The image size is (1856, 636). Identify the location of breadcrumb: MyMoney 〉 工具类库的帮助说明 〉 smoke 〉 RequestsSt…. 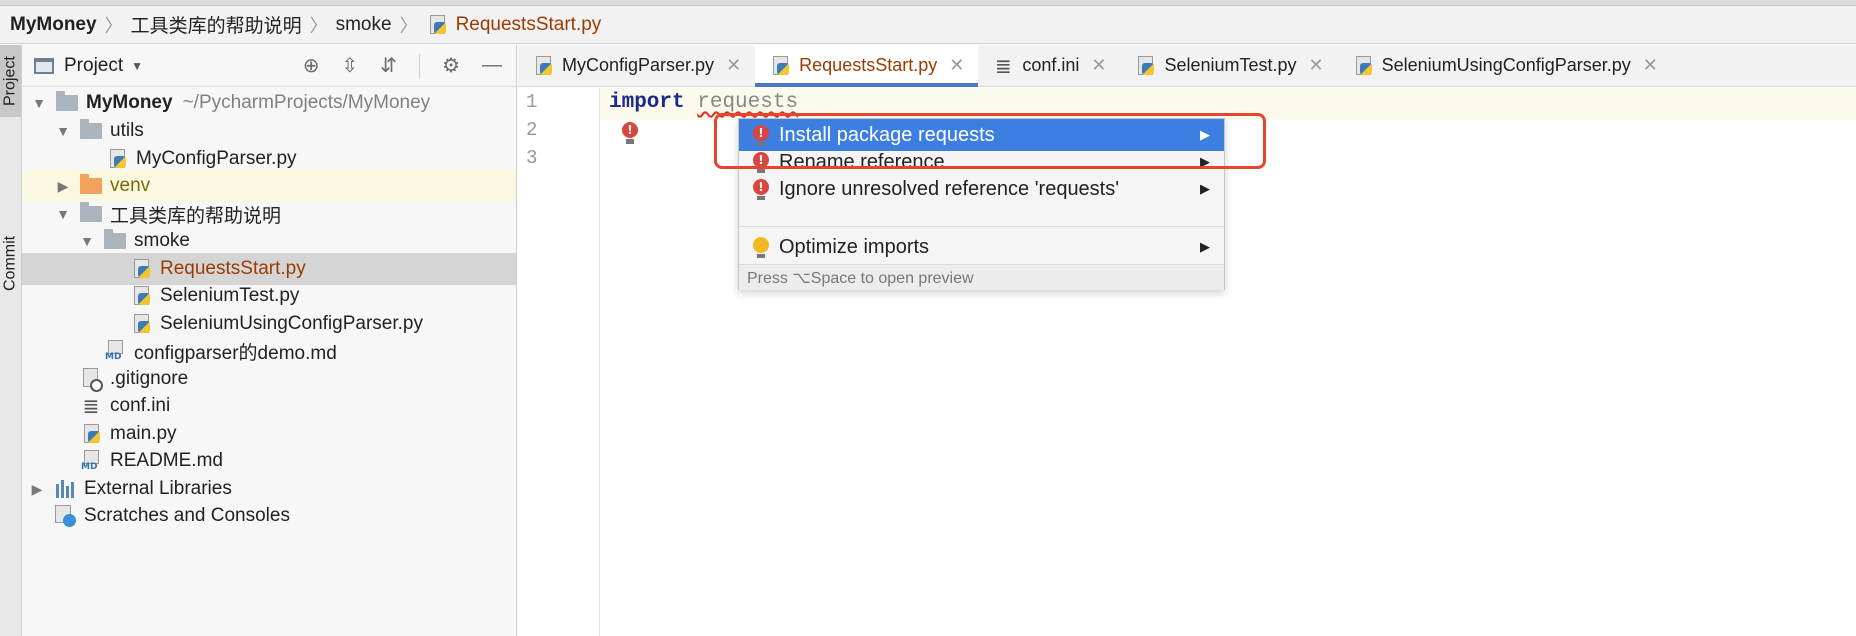
(928, 25).